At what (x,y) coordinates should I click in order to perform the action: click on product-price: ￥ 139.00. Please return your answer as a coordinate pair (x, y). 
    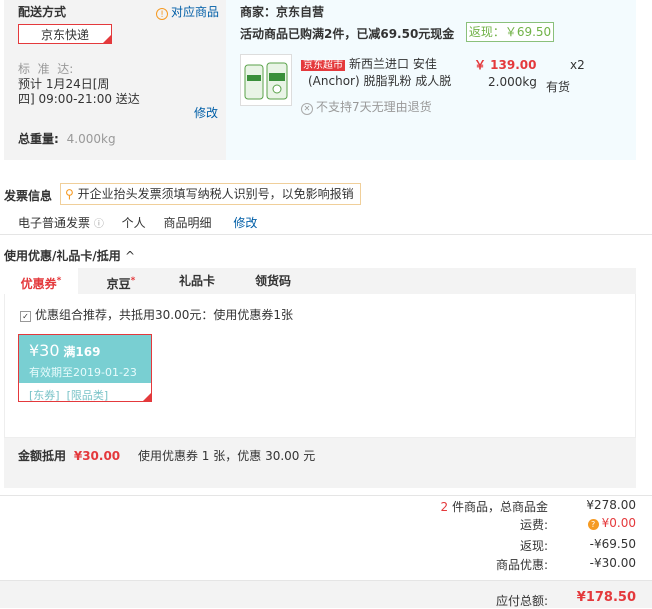
    Looking at the image, I should click on (505, 65).